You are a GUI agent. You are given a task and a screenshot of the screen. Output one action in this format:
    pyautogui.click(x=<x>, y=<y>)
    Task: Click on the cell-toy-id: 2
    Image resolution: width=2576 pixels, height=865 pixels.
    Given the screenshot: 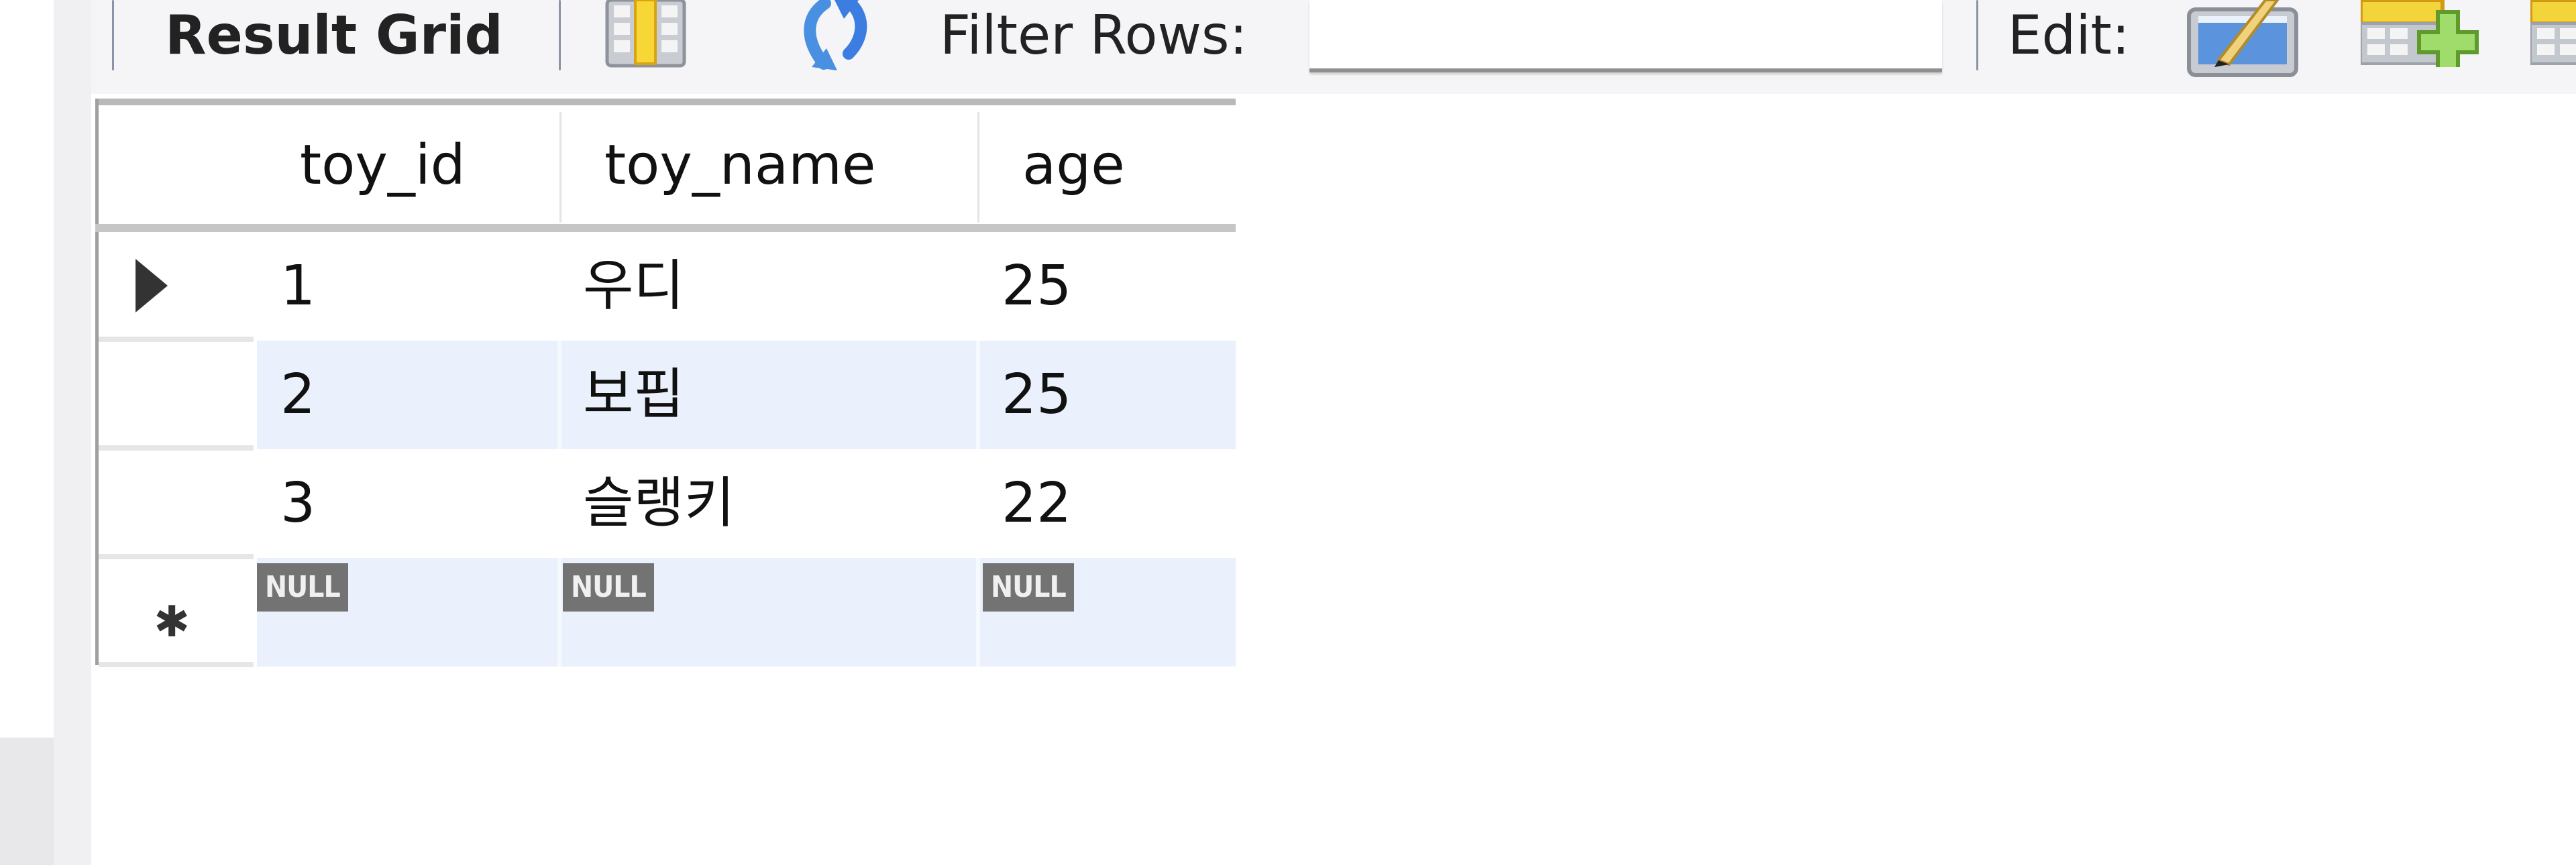 What is the action you would take?
    pyautogui.click(x=408, y=395)
    